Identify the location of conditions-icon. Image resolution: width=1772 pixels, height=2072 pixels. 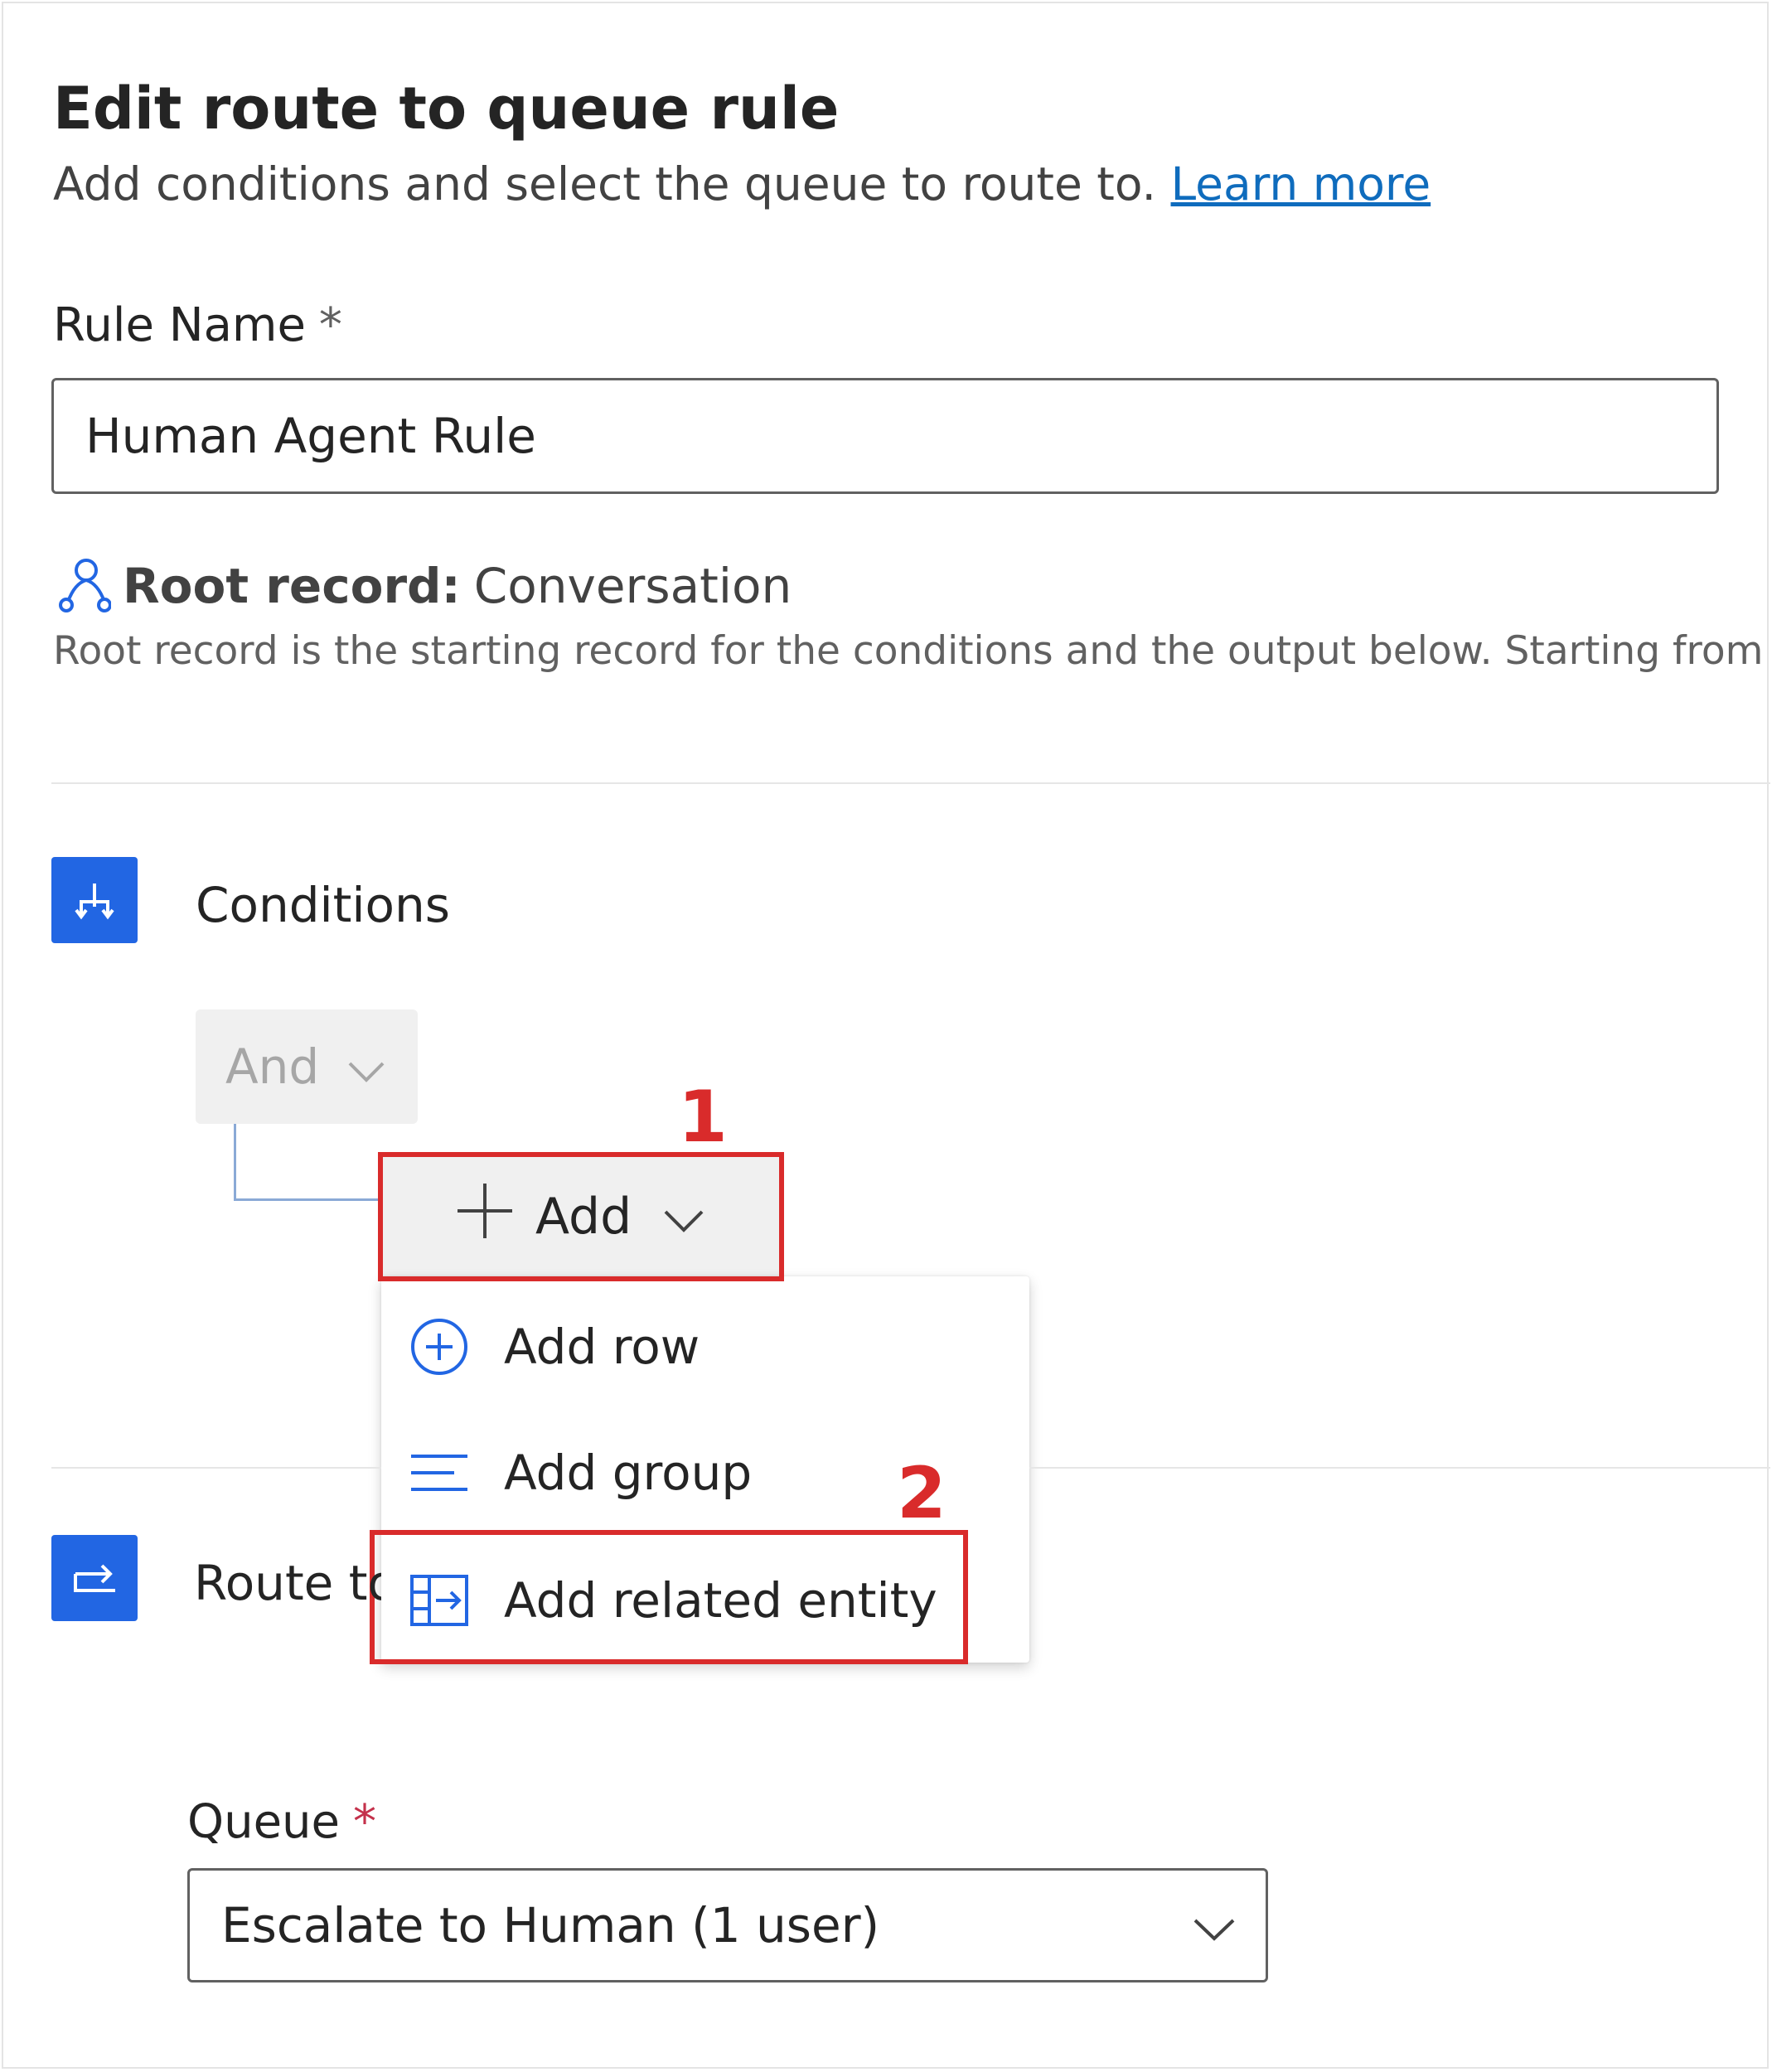
(94, 900).